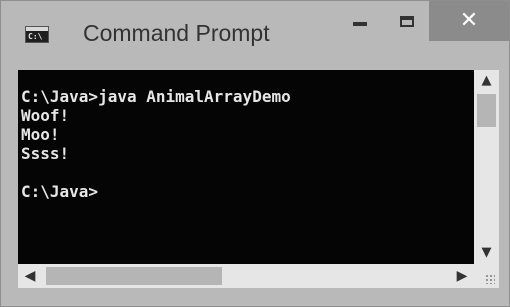 This screenshot has height=307, width=510. What do you see at coordinates (360, 24) in the screenshot?
I see `minimize-icon` at bounding box center [360, 24].